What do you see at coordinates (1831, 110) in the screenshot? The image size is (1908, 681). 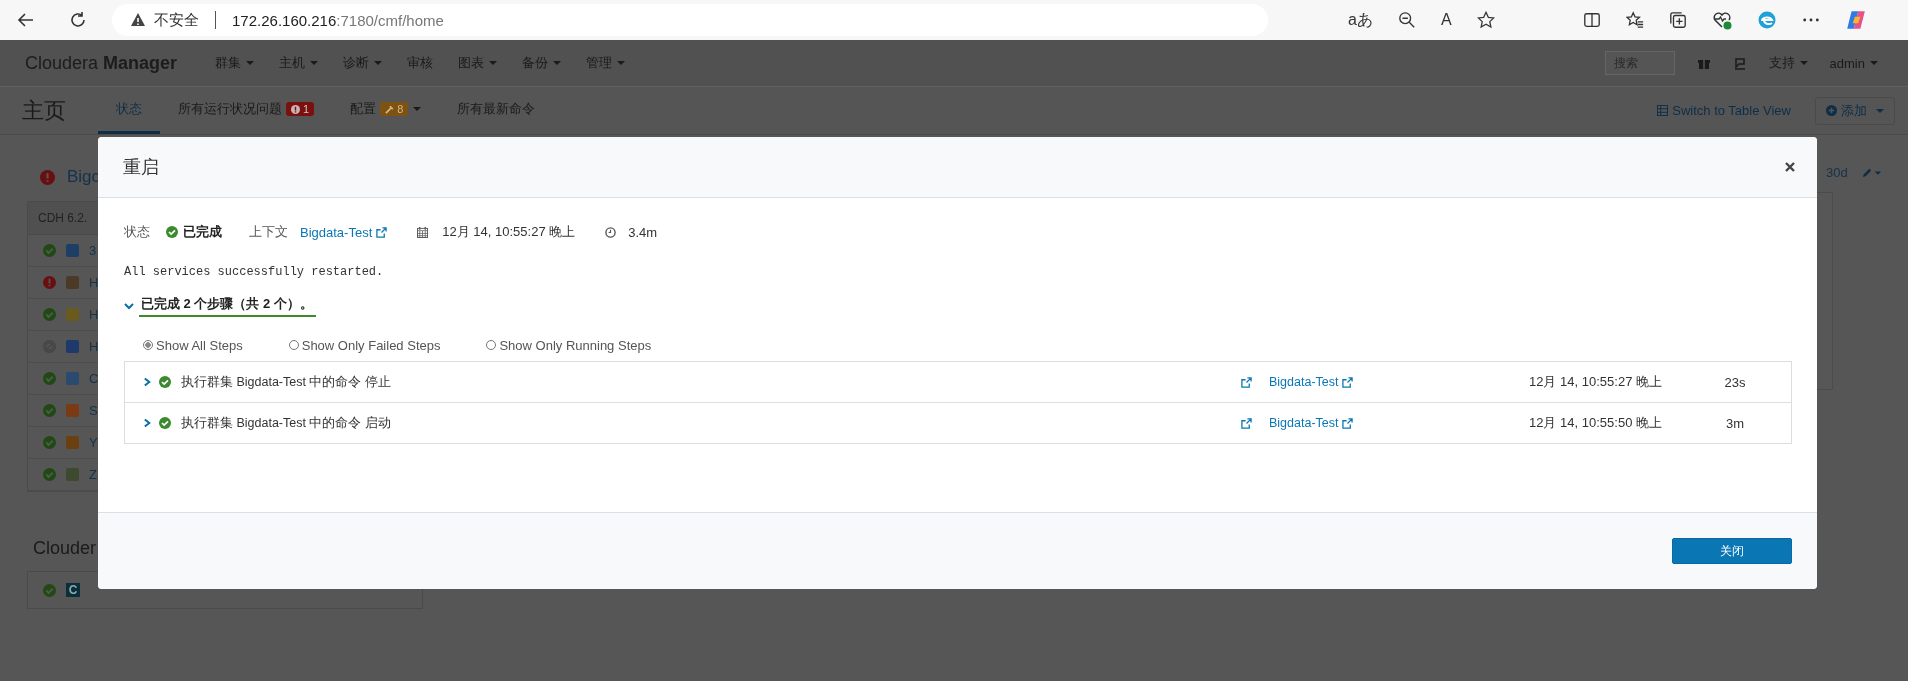 I see `plus-icon` at bounding box center [1831, 110].